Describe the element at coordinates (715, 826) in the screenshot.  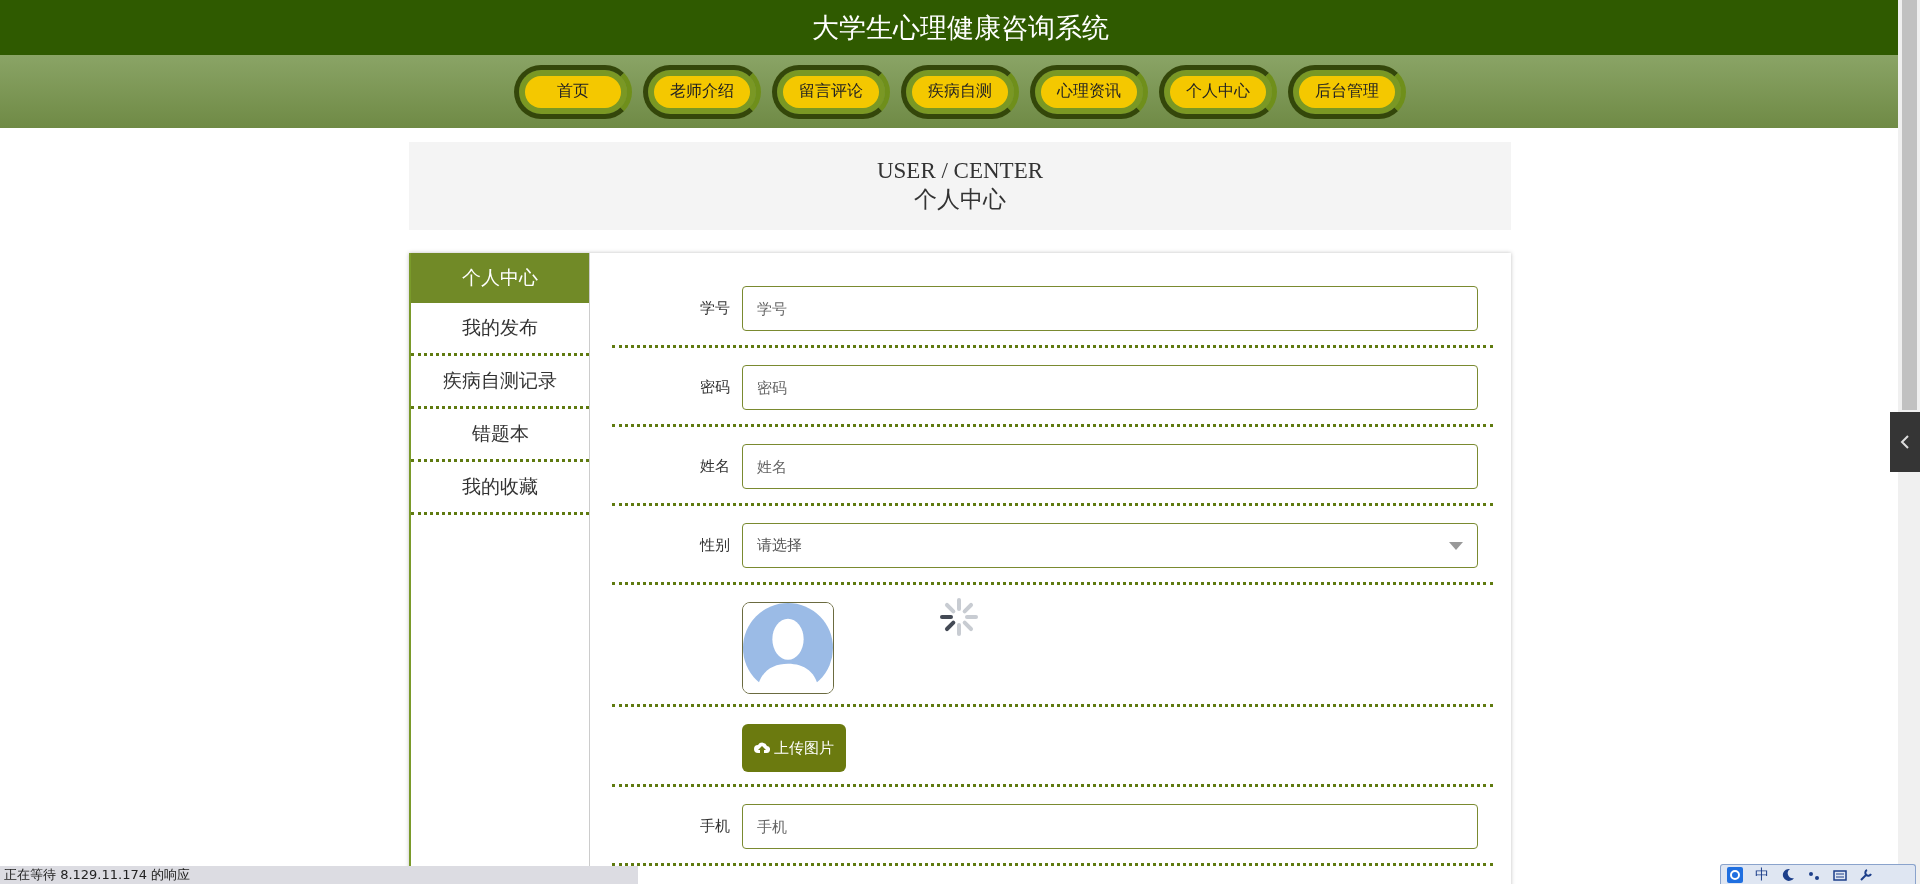
I see `field-label: 手机` at that location.